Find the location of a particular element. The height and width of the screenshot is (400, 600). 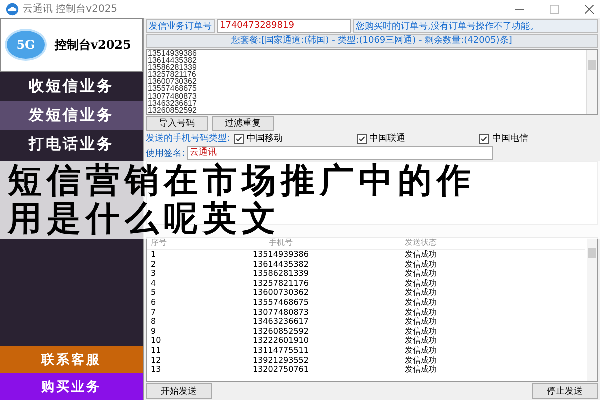

column-header: 序号 is located at coordinates (159, 243).